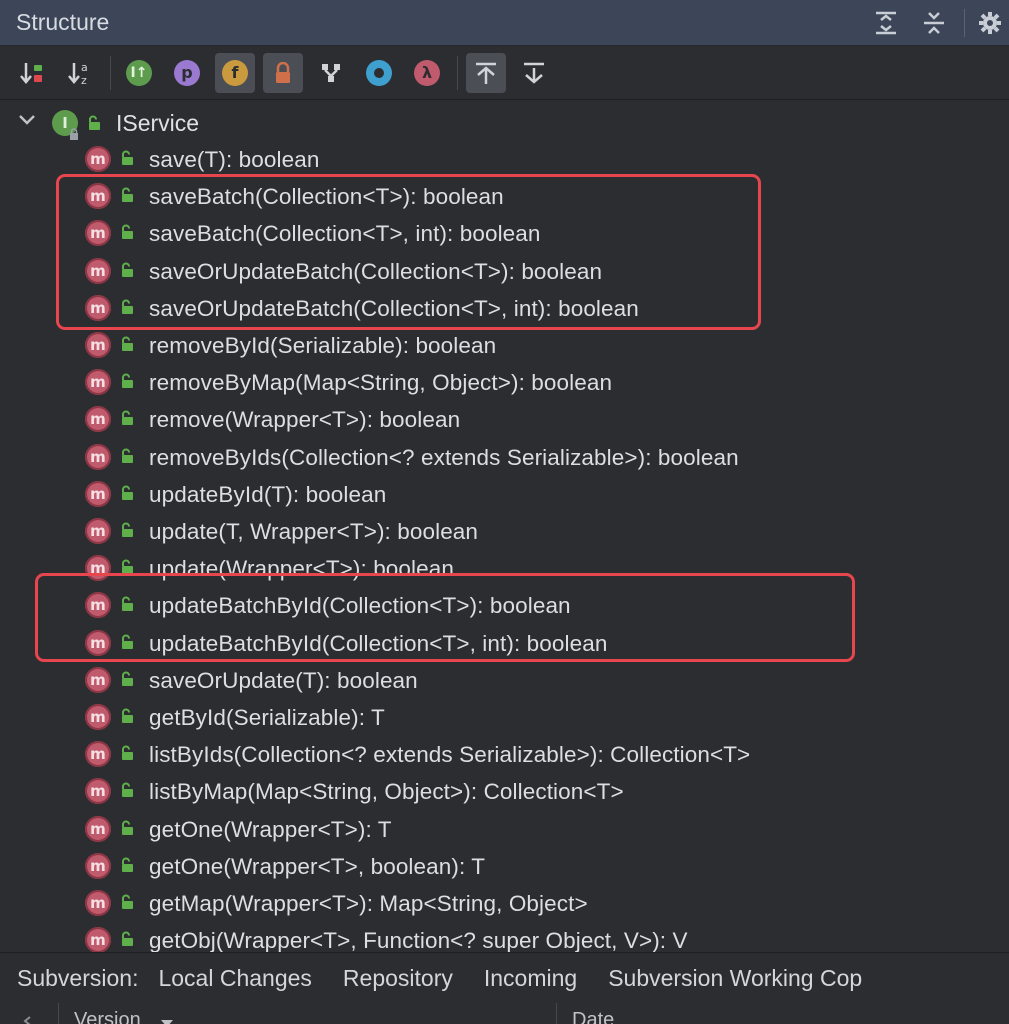  What do you see at coordinates (504, 866) in the screenshot?
I see `tree-method-row: m getOne(Wrapper<T>, boolean): T` at bounding box center [504, 866].